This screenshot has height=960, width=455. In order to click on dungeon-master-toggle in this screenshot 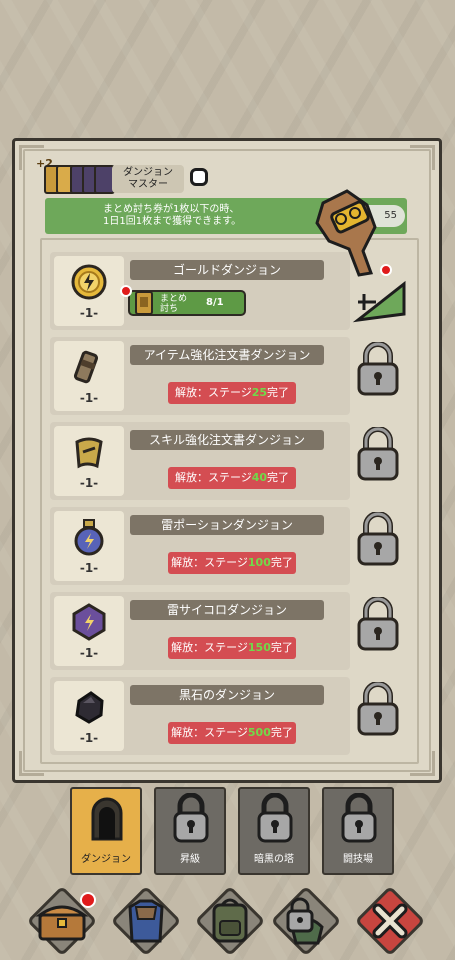, I will do `click(199, 177)`.